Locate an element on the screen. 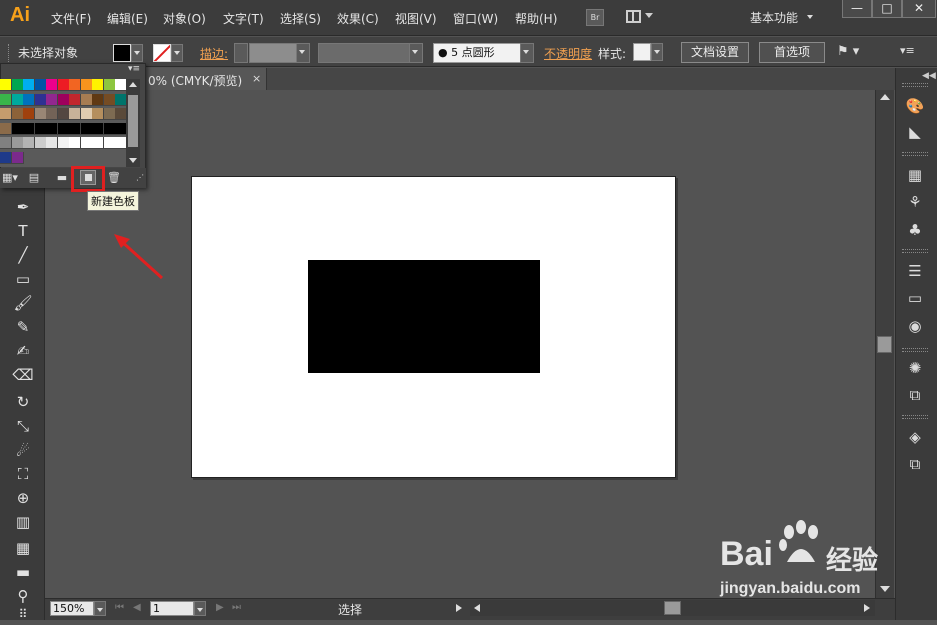 Image resolution: width=937 pixels, height=625 pixels. menu-window: 窗口(W) is located at coordinates (475, 18).